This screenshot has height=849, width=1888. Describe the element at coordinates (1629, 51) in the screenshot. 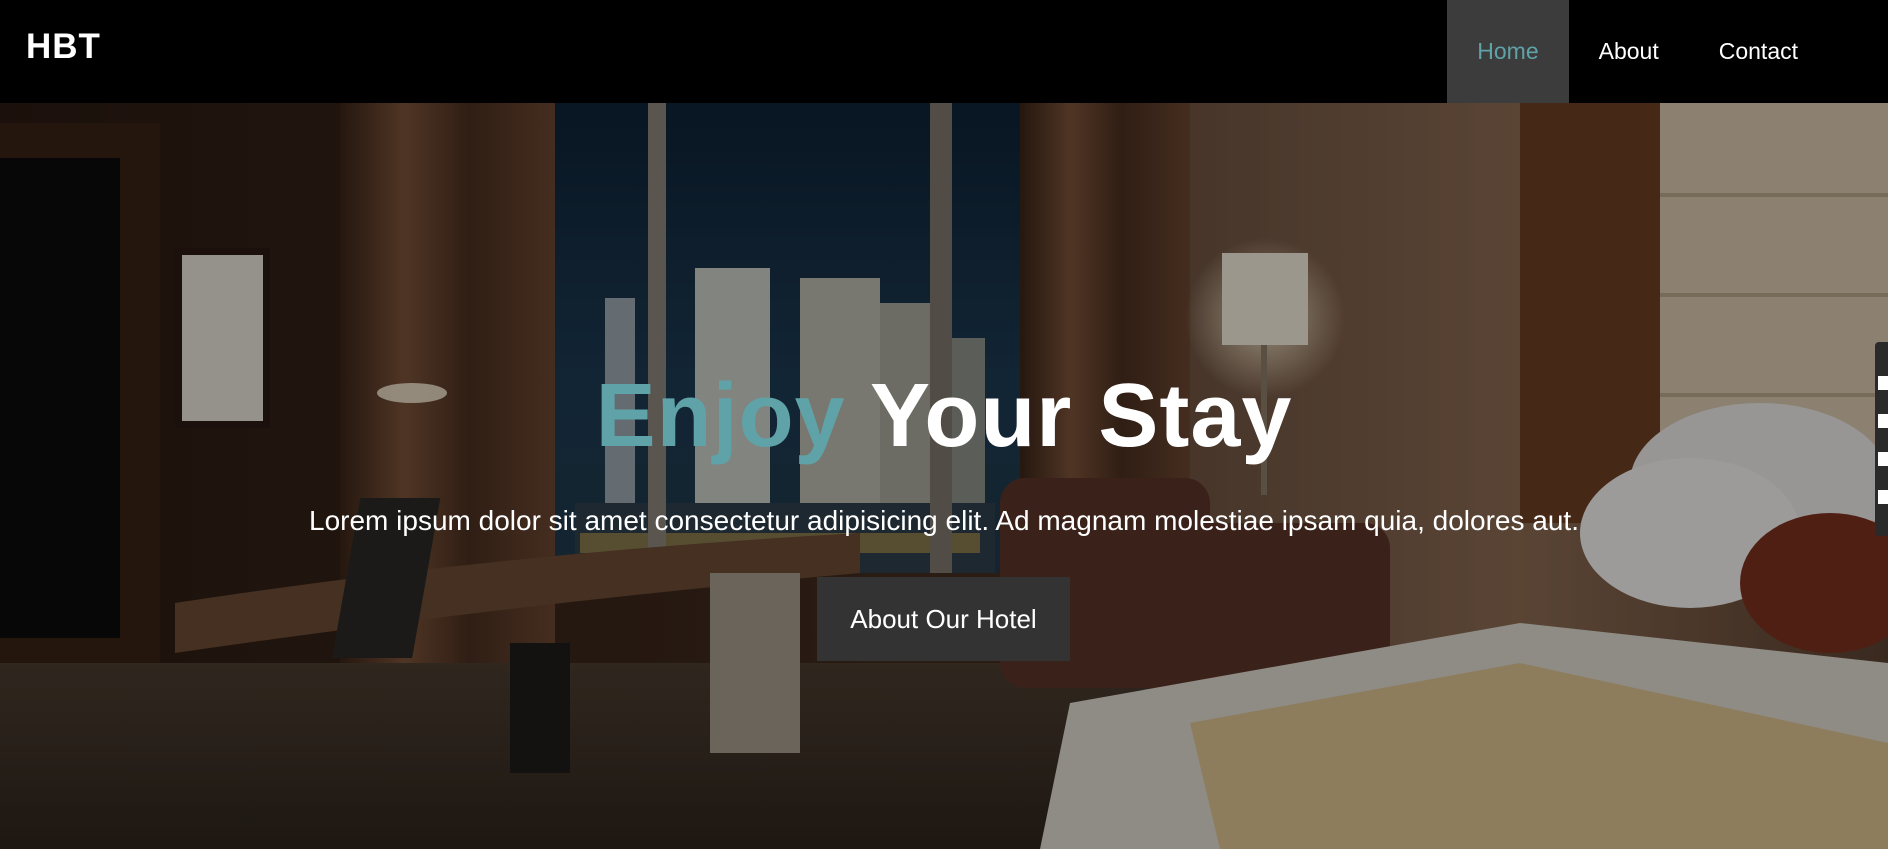

I see `nav-link-about: About` at that location.